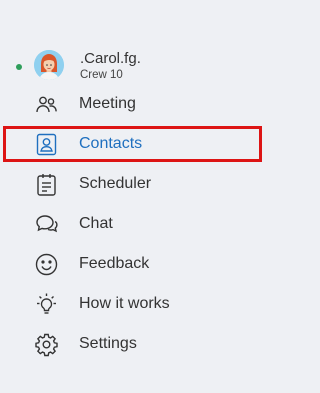 The image size is (320, 393). I want to click on lightbulb-icon, so click(46, 304).